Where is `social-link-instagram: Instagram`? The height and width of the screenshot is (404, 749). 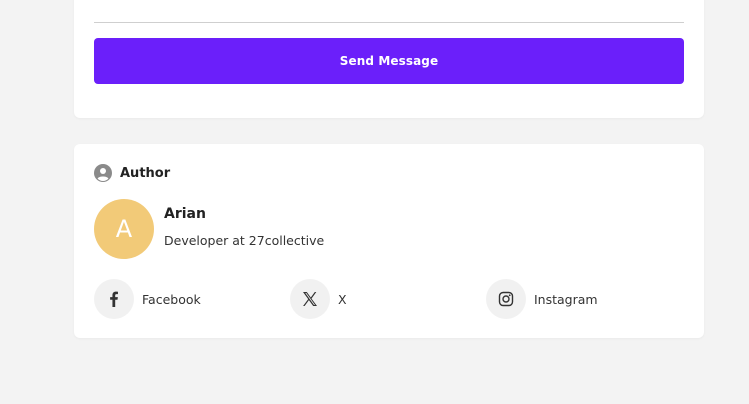 social-link-instagram: Instagram is located at coordinates (542, 299).